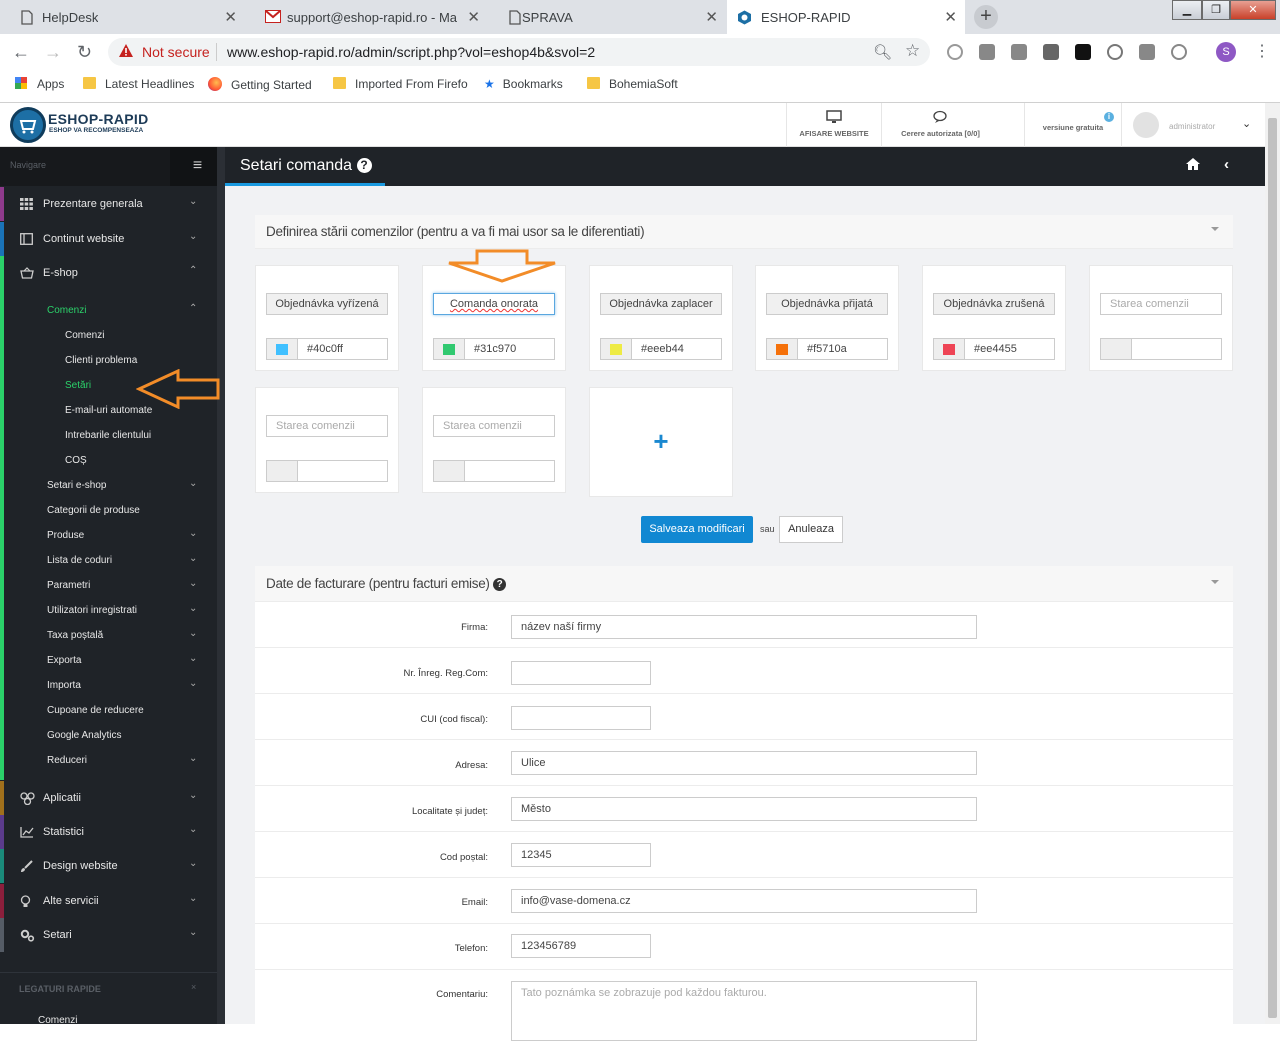 This screenshot has width=1280, height=1041. Describe the element at coordinates (744, 763) in the screenshot. I see `adresa-input: Ulice` at that location.